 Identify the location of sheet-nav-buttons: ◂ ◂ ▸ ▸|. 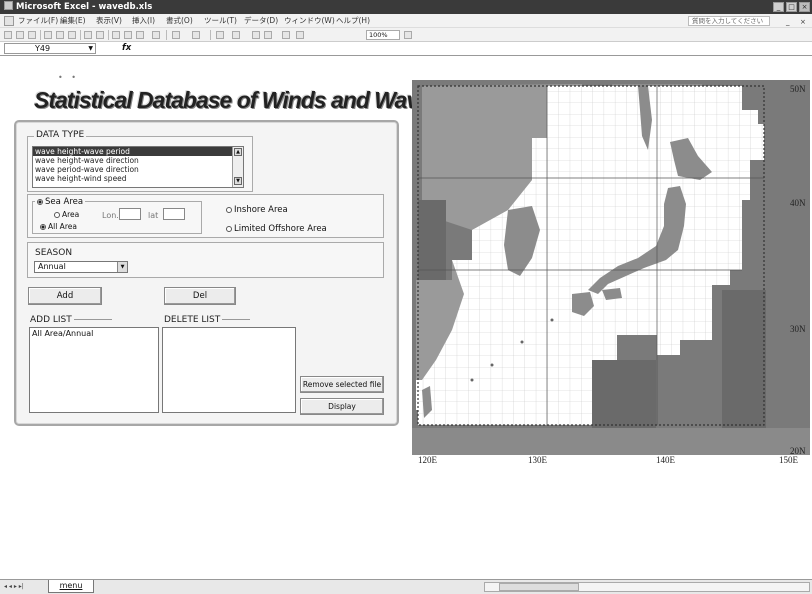
(14, 586).